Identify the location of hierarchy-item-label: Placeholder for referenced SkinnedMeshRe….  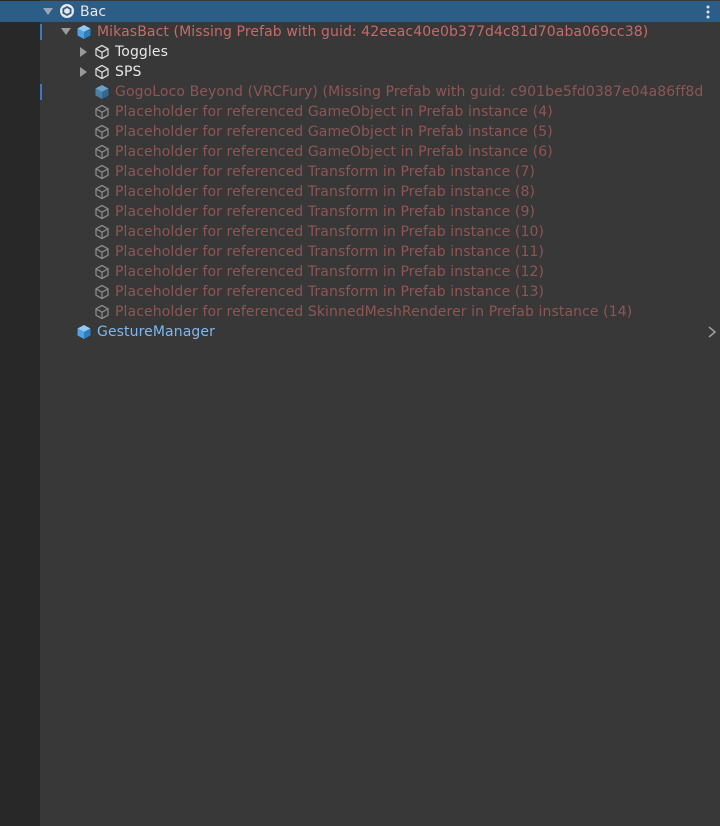
(374, 312).